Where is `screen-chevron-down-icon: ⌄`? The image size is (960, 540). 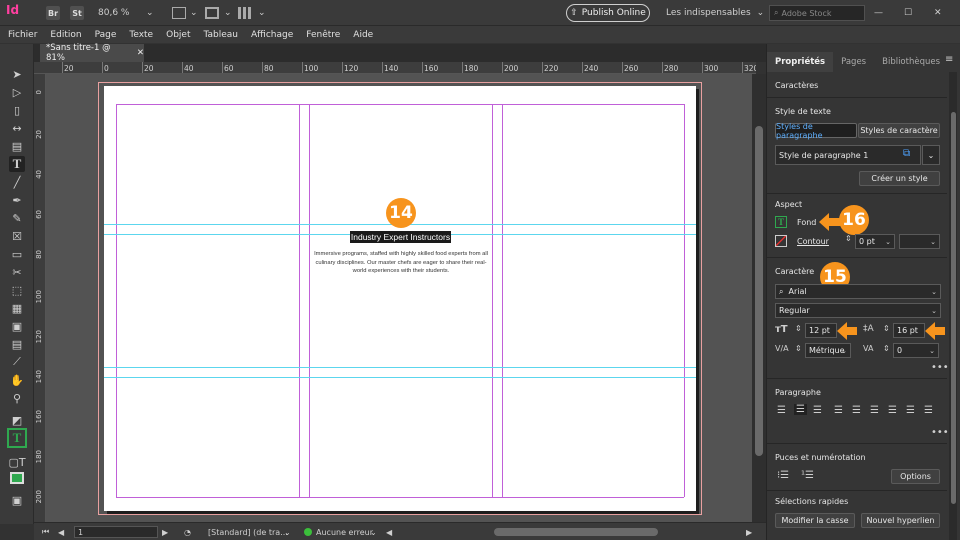 screen-chevron-down-icon: ⌄ is located at coordinates (228, 13).